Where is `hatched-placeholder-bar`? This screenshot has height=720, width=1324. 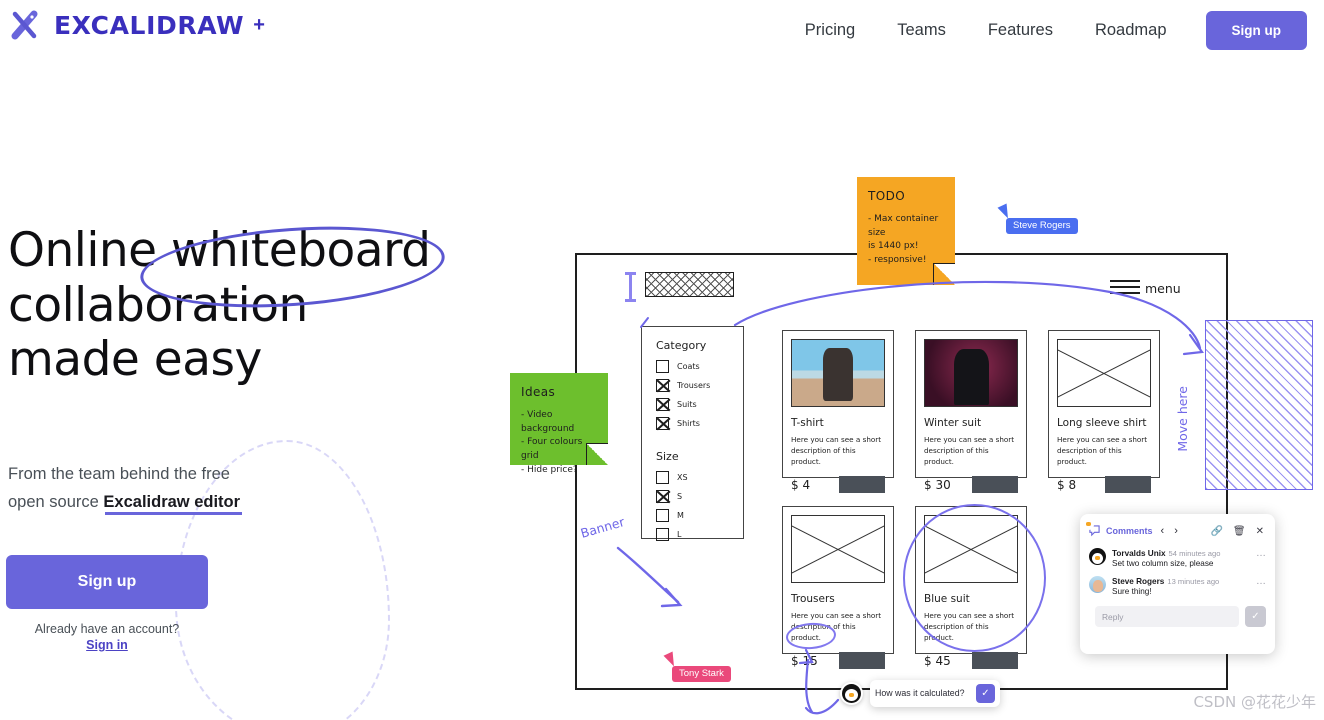 hatched-placeholder-bar is located at coordinates (689, 284).